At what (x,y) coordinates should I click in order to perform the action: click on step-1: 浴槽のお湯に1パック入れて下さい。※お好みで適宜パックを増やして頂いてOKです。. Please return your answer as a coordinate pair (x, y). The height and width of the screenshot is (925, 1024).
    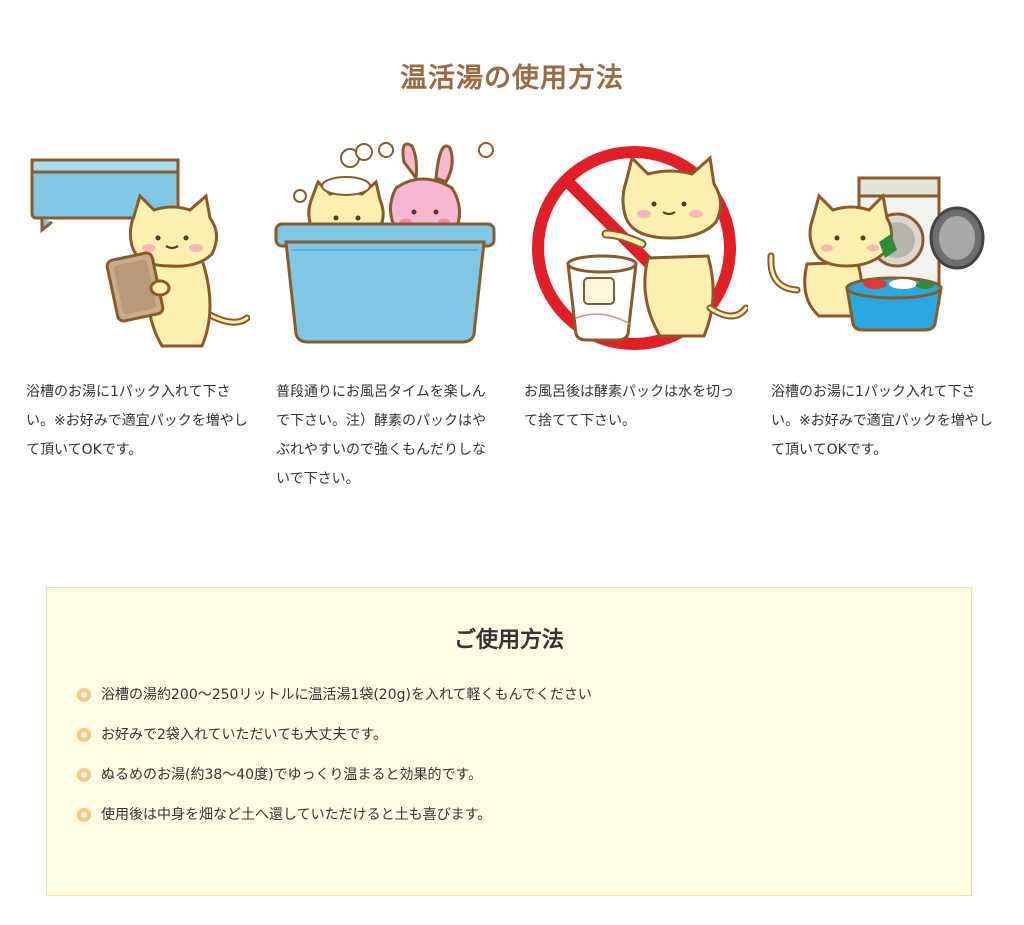
    Looking at the image, I should click on (136, 301).